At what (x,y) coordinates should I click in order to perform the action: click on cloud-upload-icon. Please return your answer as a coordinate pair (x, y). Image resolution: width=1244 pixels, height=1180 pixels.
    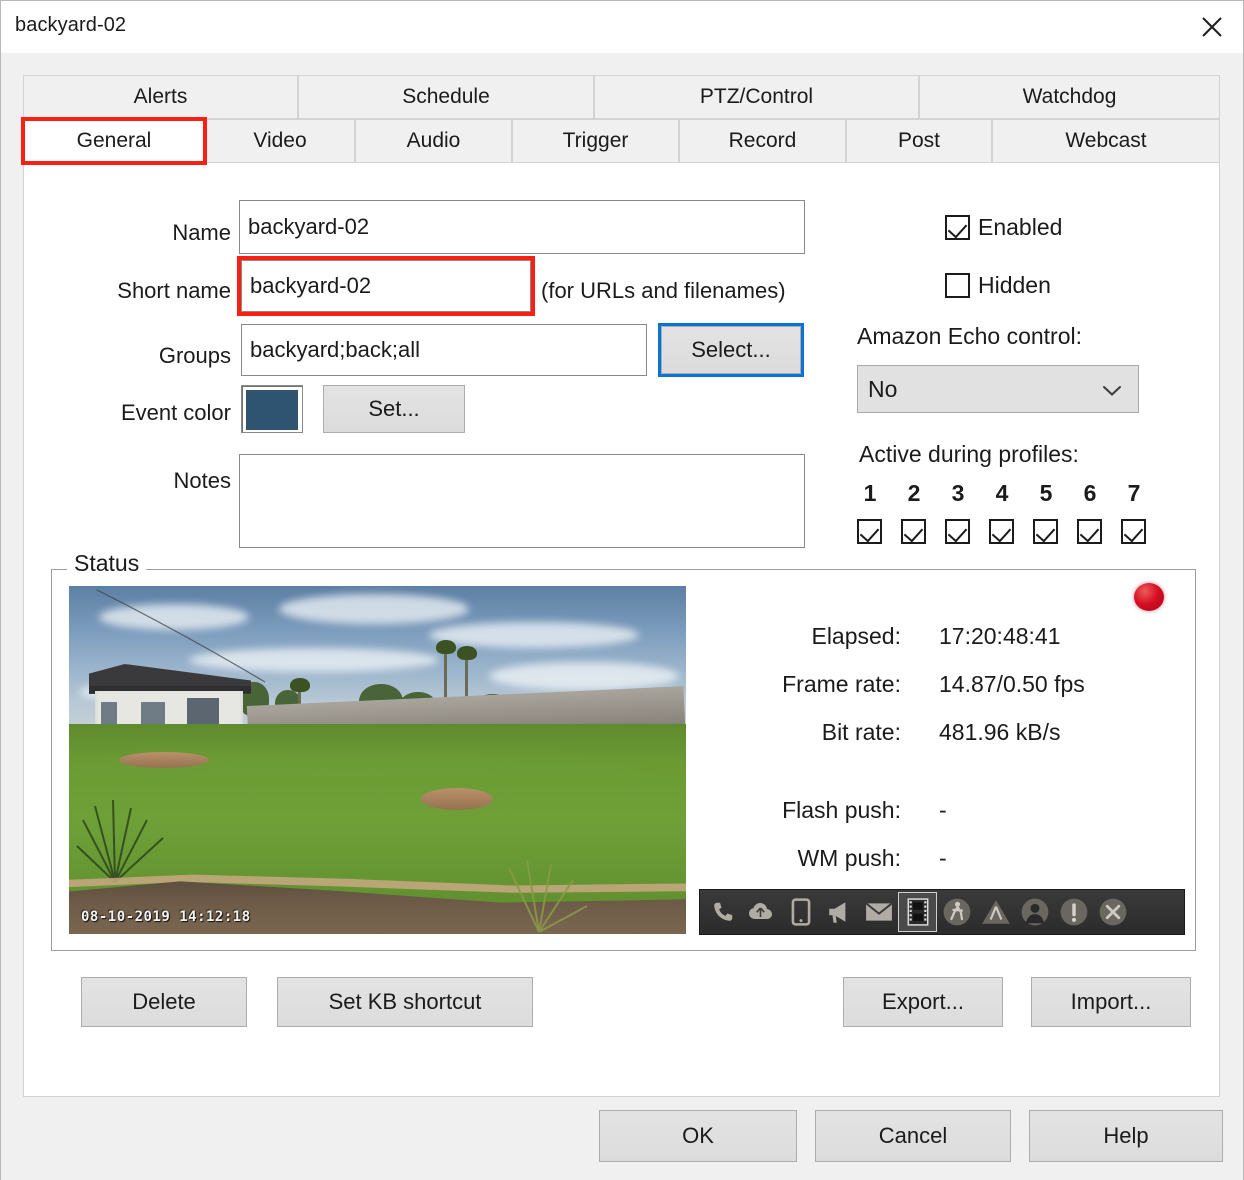
    Looking at the image, I should click on (761, 912).